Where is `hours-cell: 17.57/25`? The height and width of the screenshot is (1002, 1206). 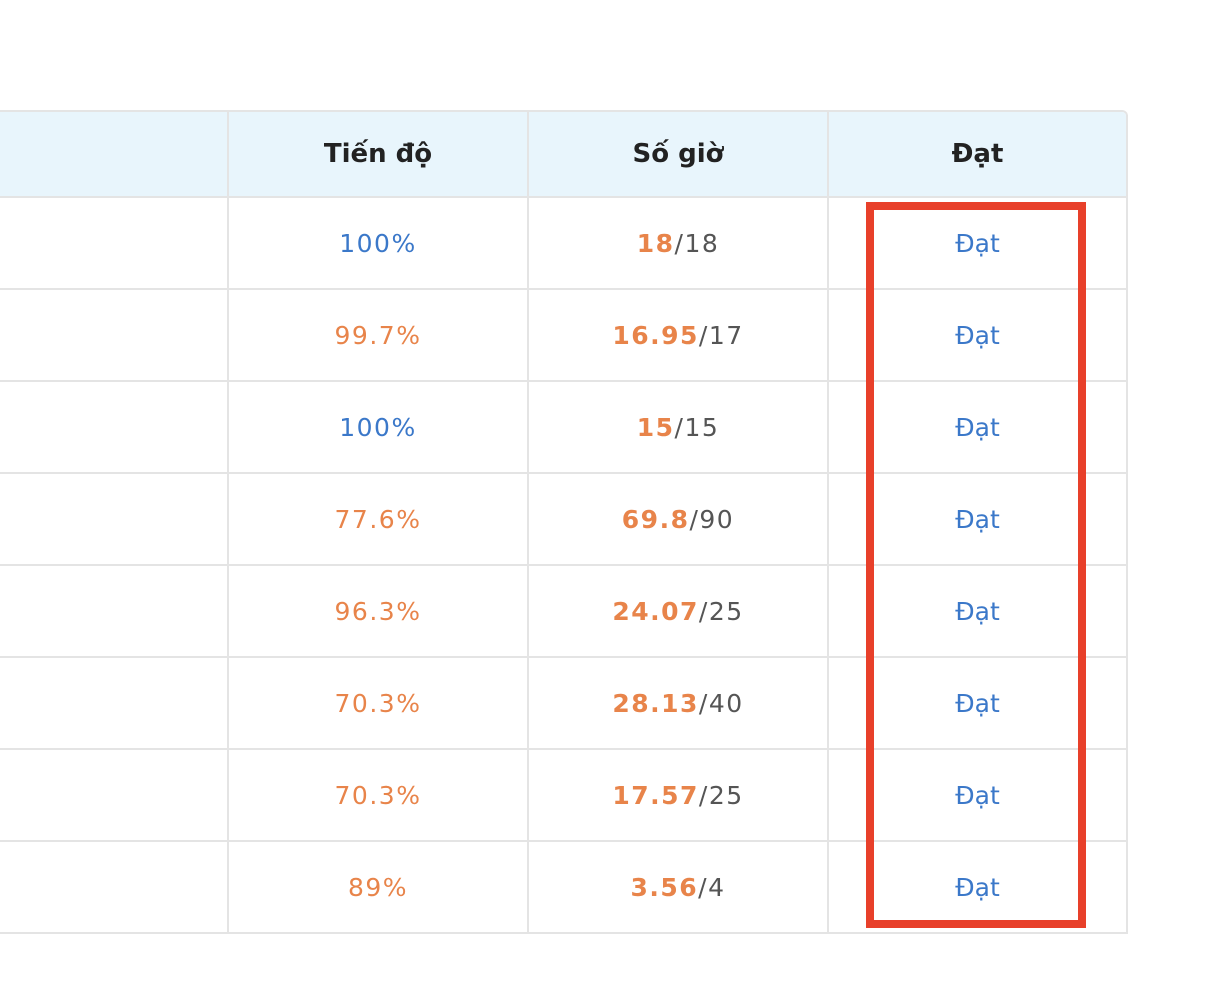
hours-cell: 17.57/25 is located at coordinates (677, 795).